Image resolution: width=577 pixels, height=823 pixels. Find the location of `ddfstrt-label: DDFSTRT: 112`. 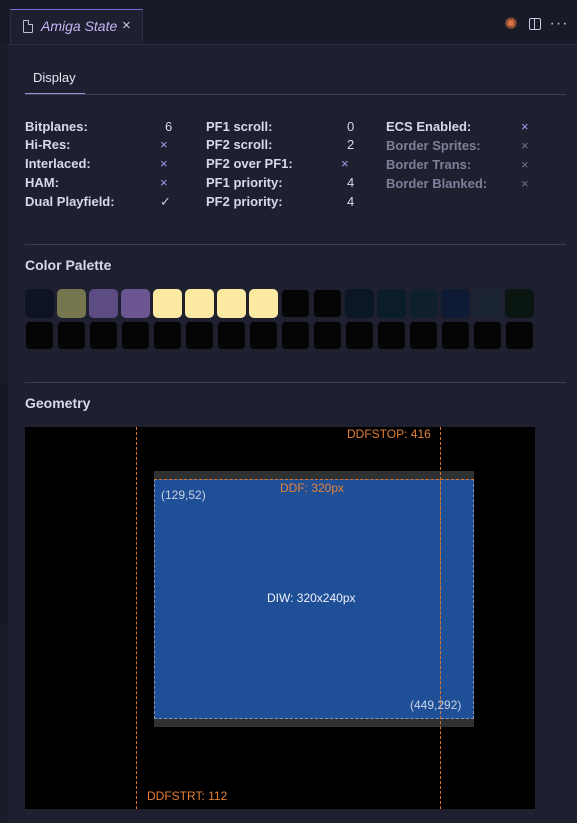

ddfstrt-label: DDFSTRT: 112 is located at coordinates (187, 796).